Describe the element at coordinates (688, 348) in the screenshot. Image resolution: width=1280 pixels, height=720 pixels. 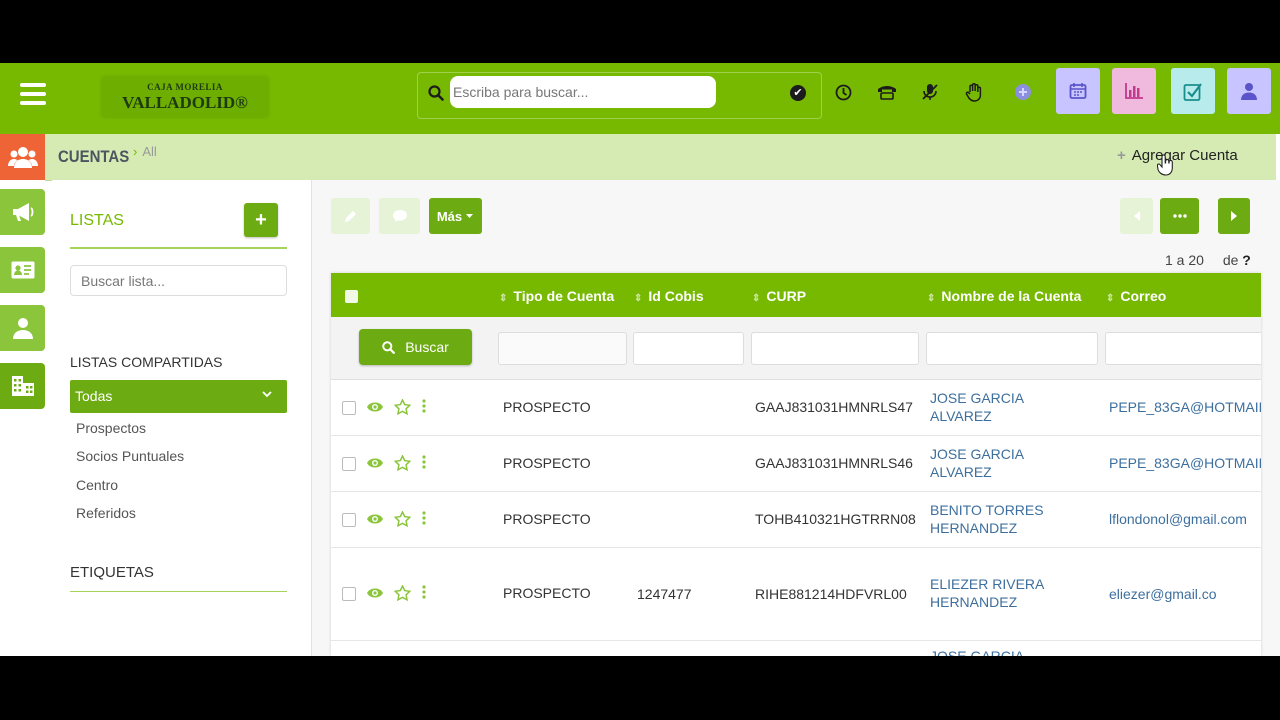
I see `filter-id-cobis` at that location.